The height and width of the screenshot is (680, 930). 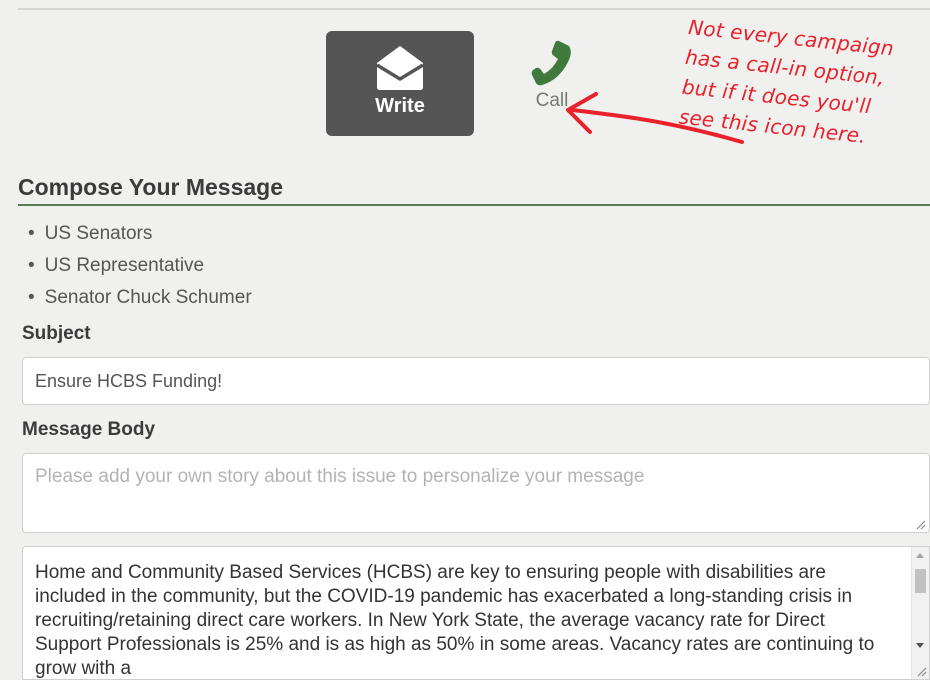 What do you see at coordinates (140, 300) in the screenshot?
I see `recipient-item: Senator Chuck Schumer` at bounding box center [140, 300].